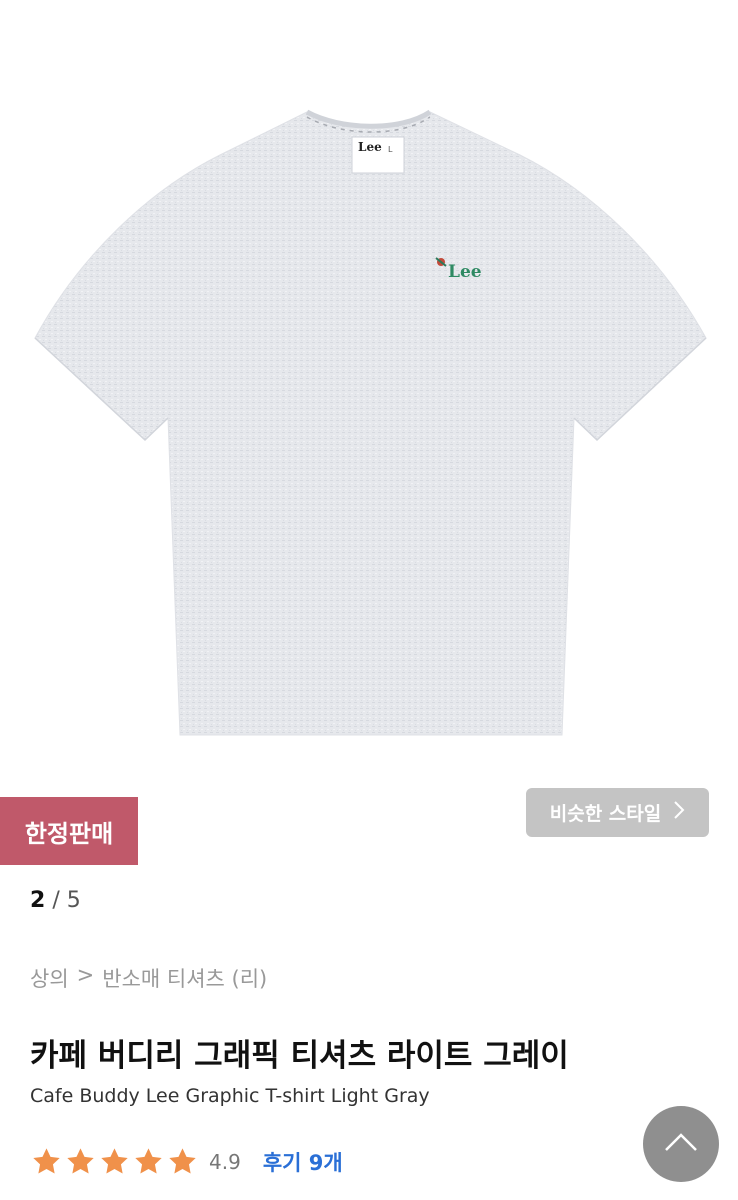 Image resolution: width=738 pixels, height=1200 pixels. Describe the element at coordinates (49, 978) in the screenshot. I see `breadcrumb-category: 상의` at that location.